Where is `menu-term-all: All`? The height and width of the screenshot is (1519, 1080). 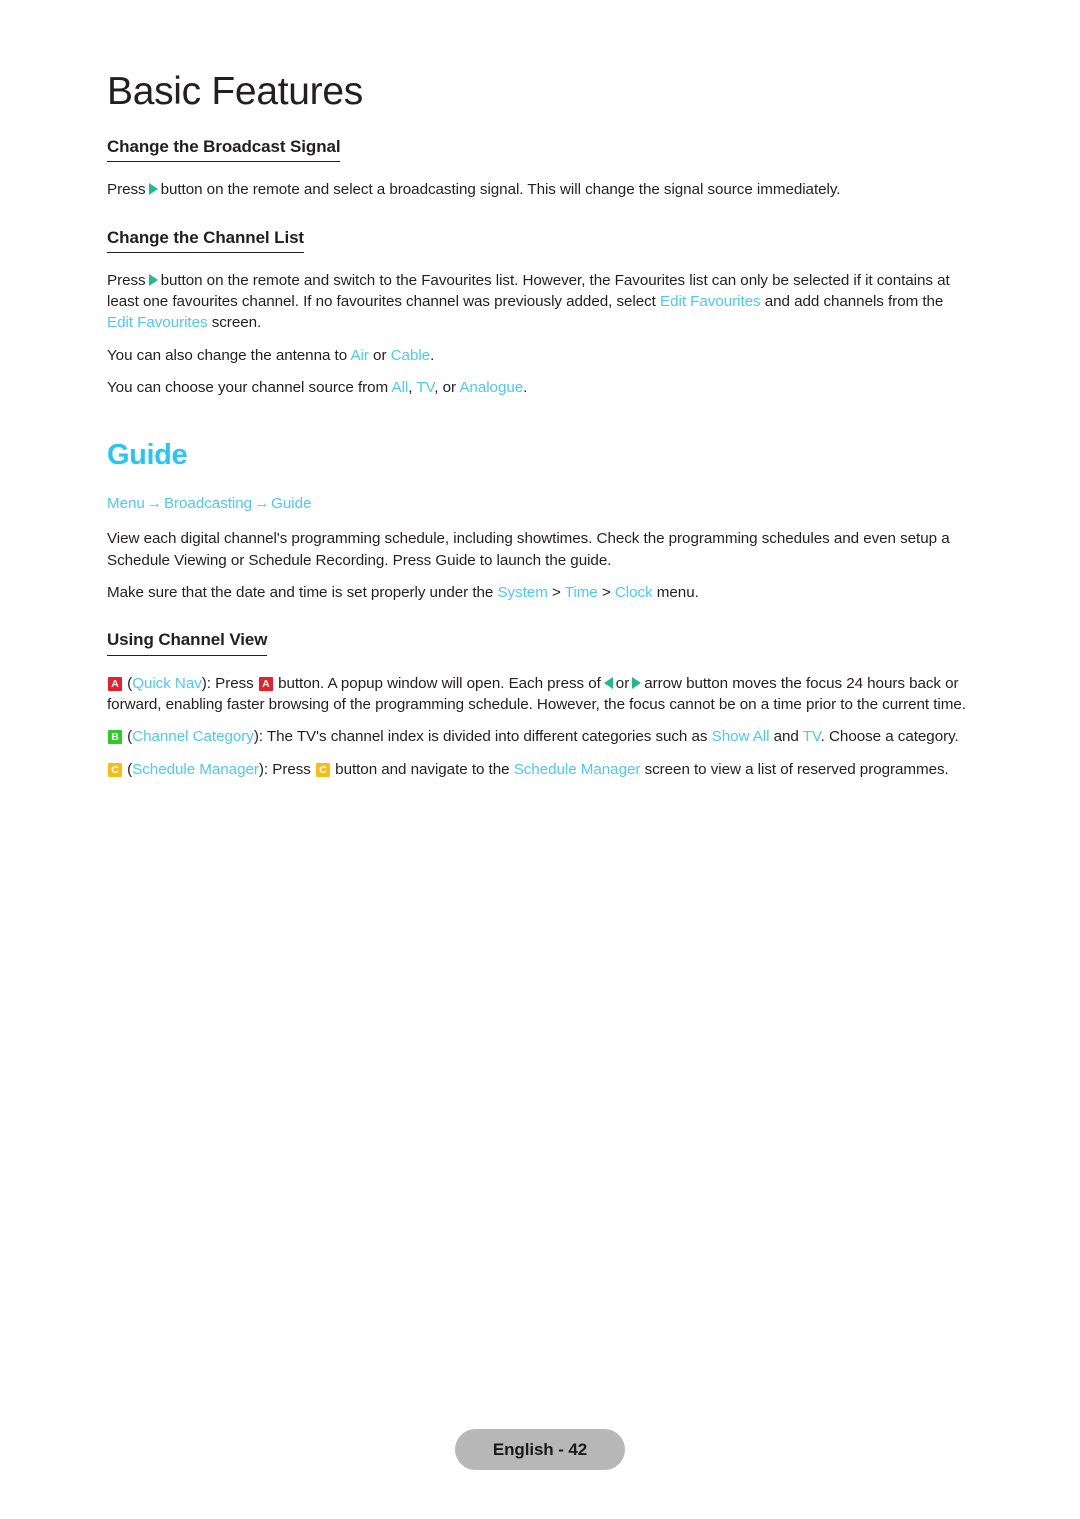
menu-term-all: All is located at coordinates (400, 387).